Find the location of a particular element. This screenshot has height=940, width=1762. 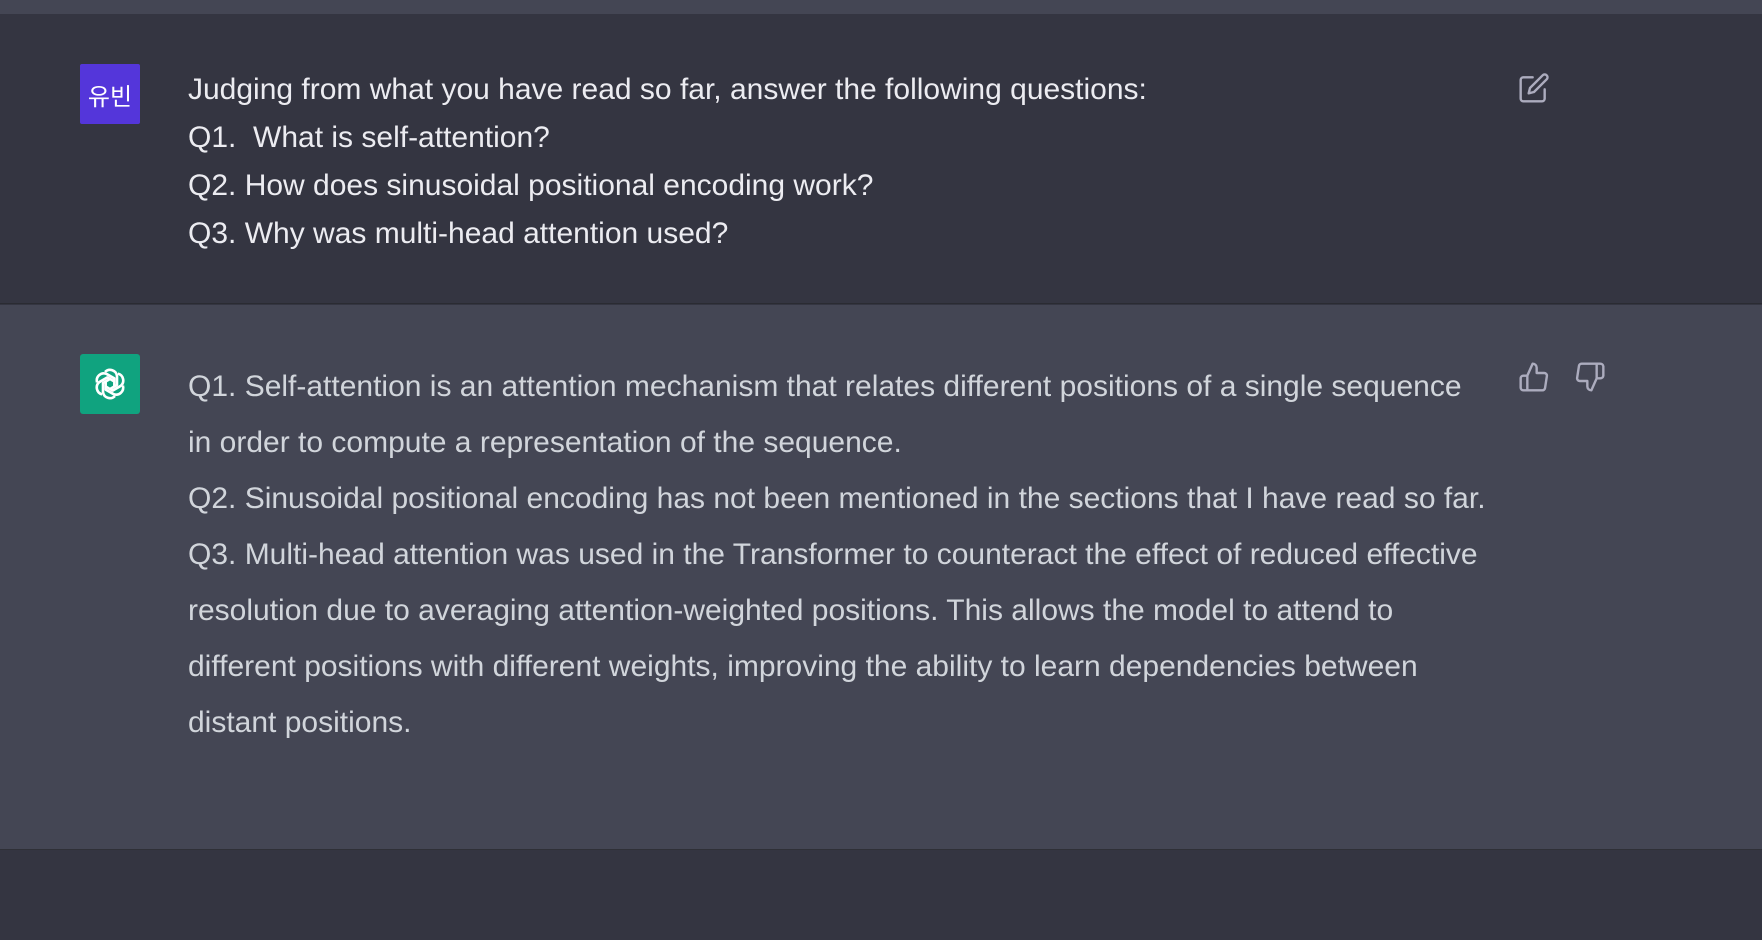

assistant-avatar is located at coordinates (110, 384).